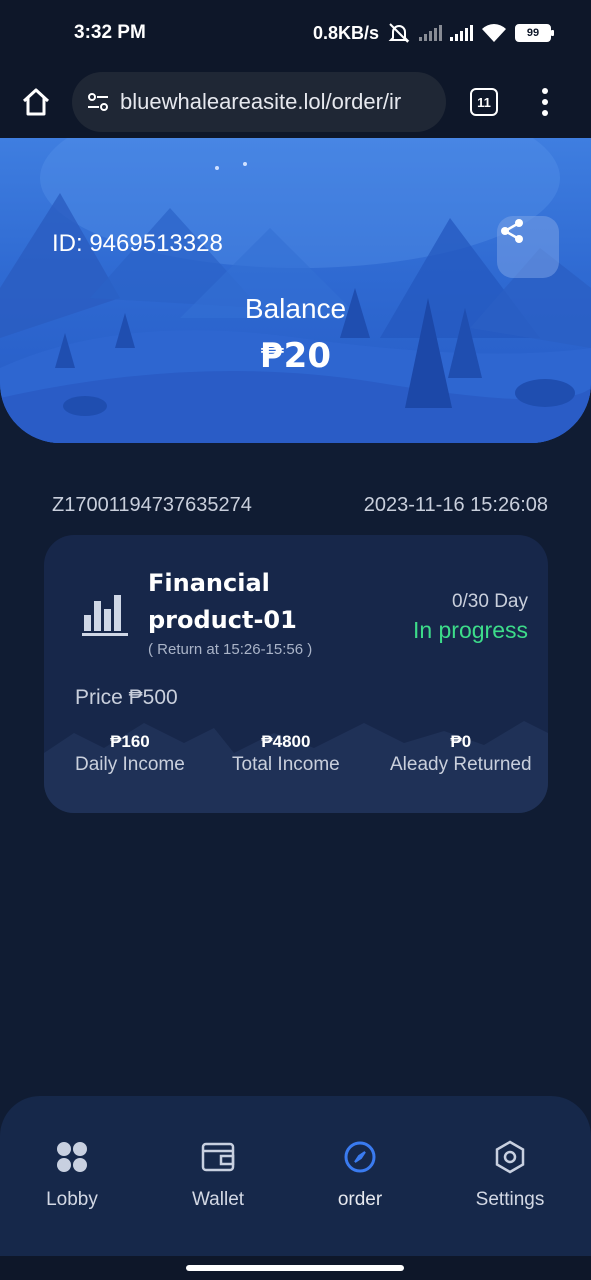  What do you see at coordinates (470, 630) in the screenshot?
I see `status-badge: In progress` at bounding box center [470, 630].